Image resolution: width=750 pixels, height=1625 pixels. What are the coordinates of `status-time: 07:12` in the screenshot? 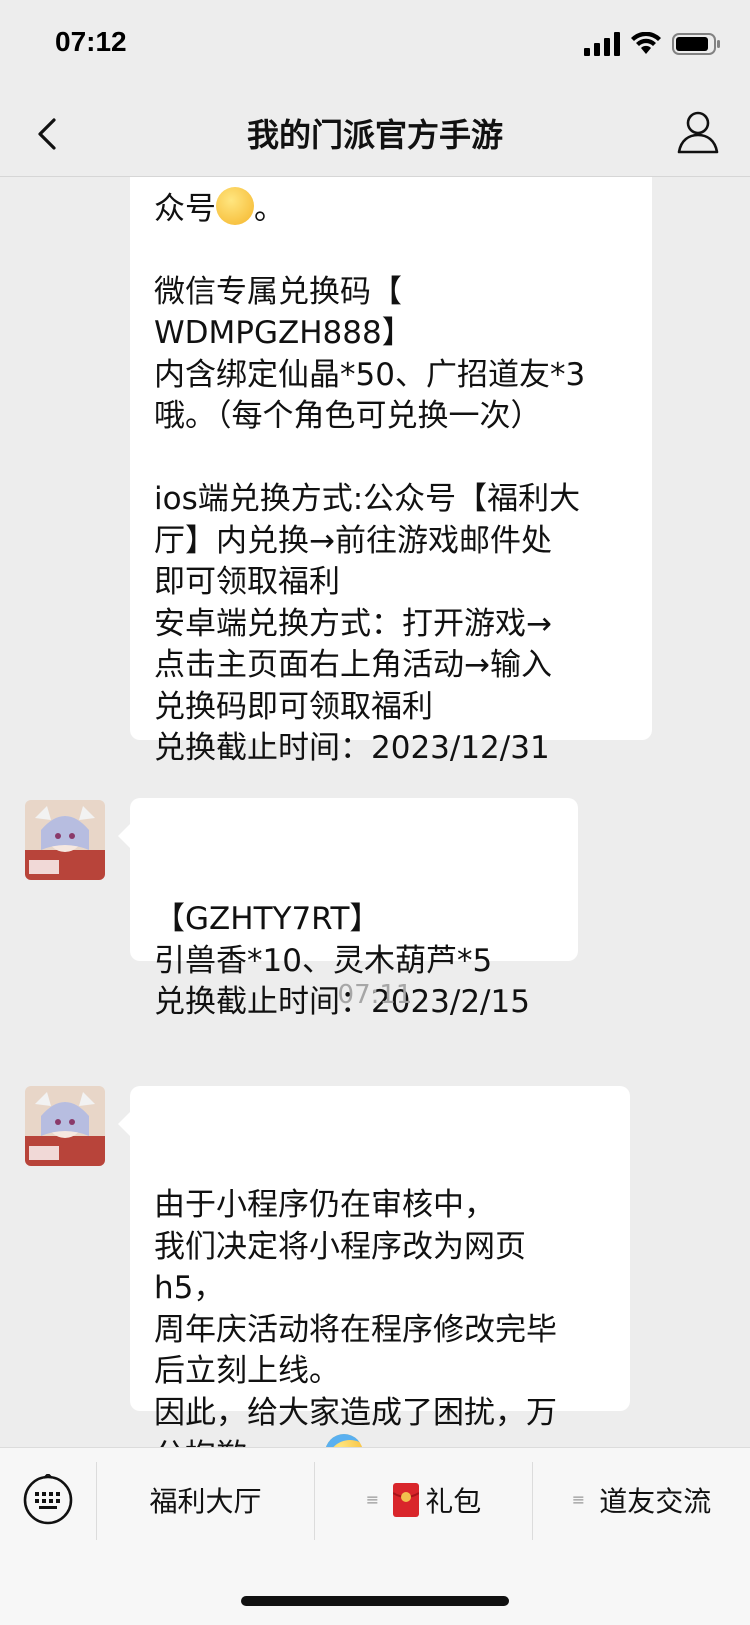 It's located at (91, 41).